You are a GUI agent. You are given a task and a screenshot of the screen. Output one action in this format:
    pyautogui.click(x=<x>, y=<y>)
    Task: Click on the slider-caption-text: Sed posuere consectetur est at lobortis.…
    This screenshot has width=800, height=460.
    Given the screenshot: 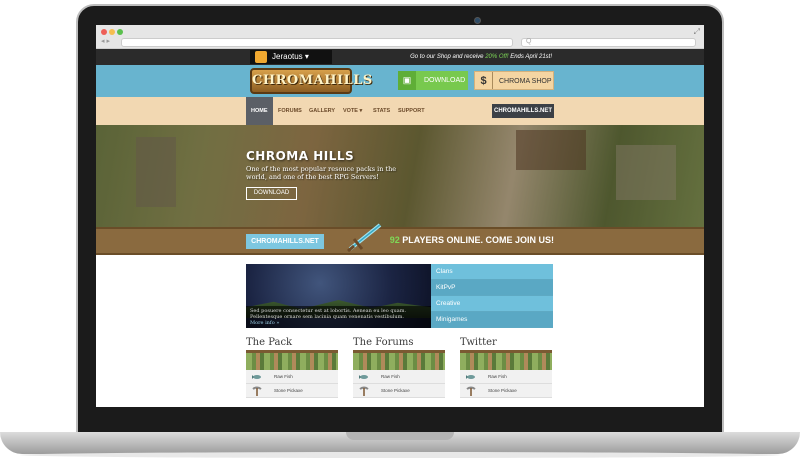 What is the action you would take?
    pyautogui.click(x=328, y=314)
    